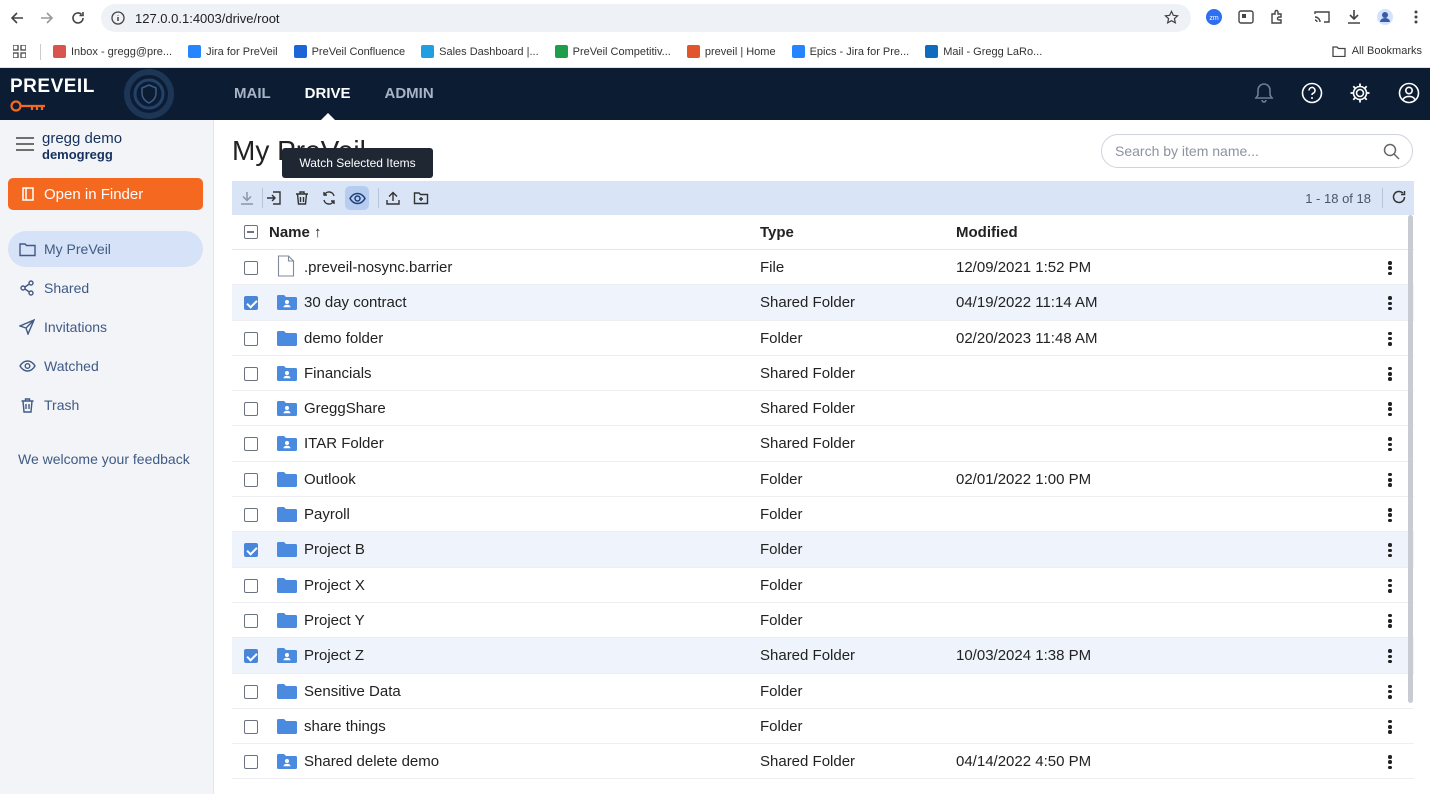 Image resolution: width=1430 pixels, height=794 pixels. Describe the element at coordinates (329, 198) in the screenshot. I see `sync-button` at that location.